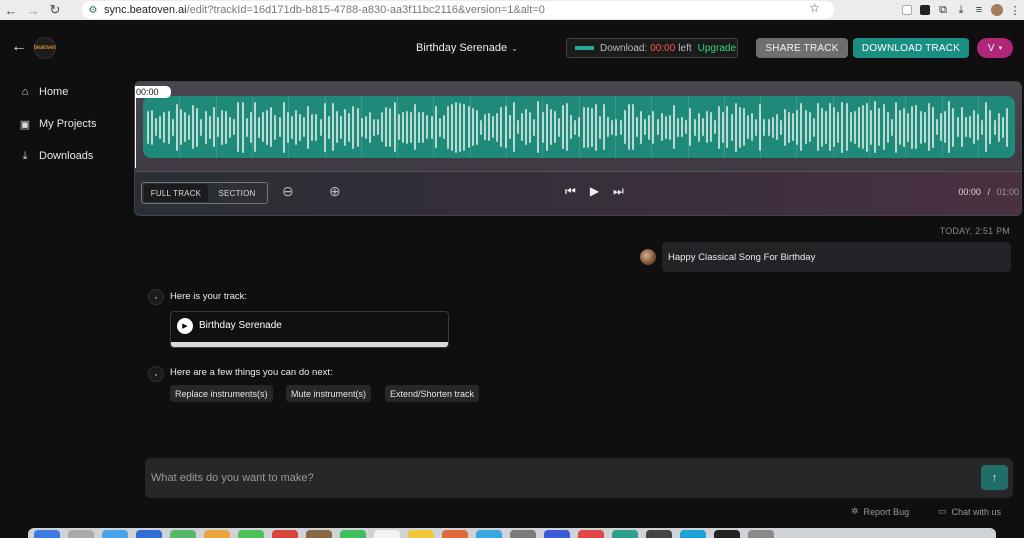 This screenshot has width=1024, height=538. What do you see at coordinates (995, 48) in the screenshot?
I see `user-menu-button: V ▾` at bounding box center [995, 48].